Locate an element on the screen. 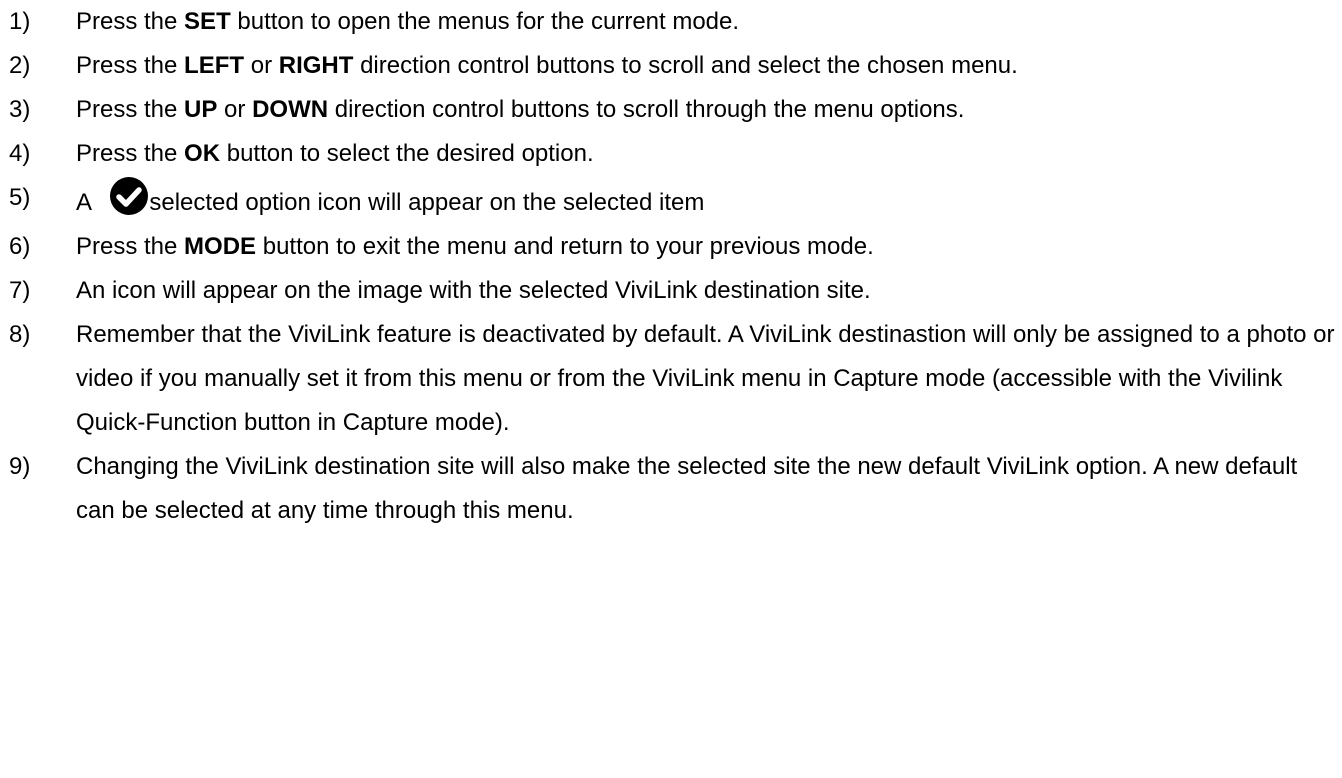  step-number: 4) is located at coordinates (20, 153).